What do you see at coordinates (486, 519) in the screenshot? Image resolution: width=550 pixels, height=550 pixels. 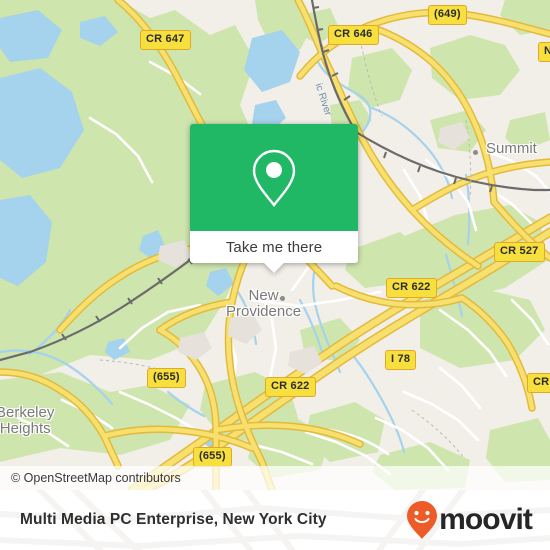 I see `moovit-wordmark: moovit` at bounding box center [486, 519].